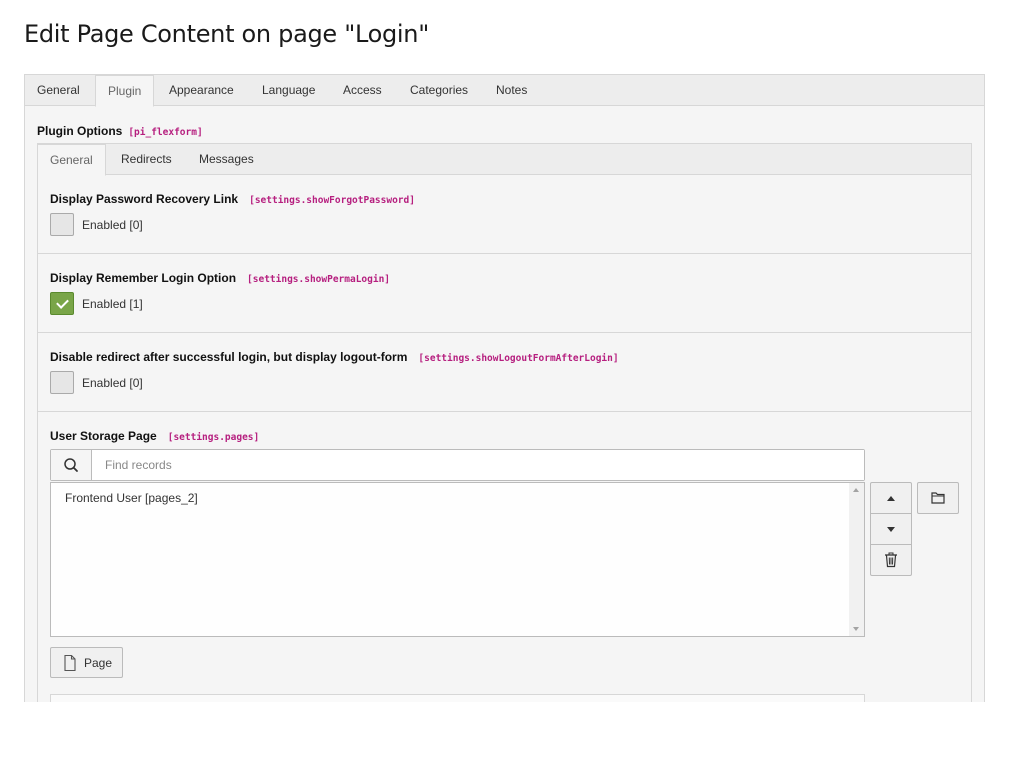 Image resolution: width=1009 pixels, height=768 pixels. What do you see at coordinates (165, 132) in the screenshot?
I see `plugin-options-code: [pi_flexform]` at bounding box center [165, 132].